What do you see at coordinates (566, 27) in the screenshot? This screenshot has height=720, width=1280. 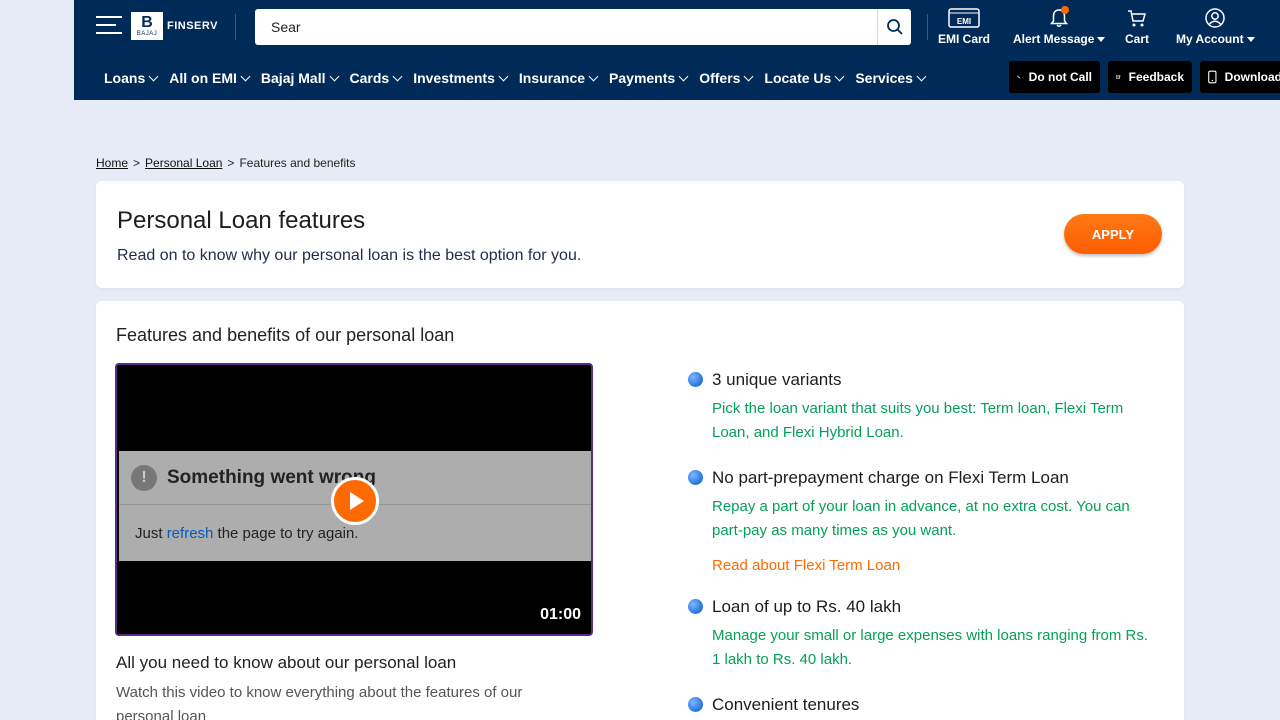 I see `search-input` at bounding box center [566, 27].